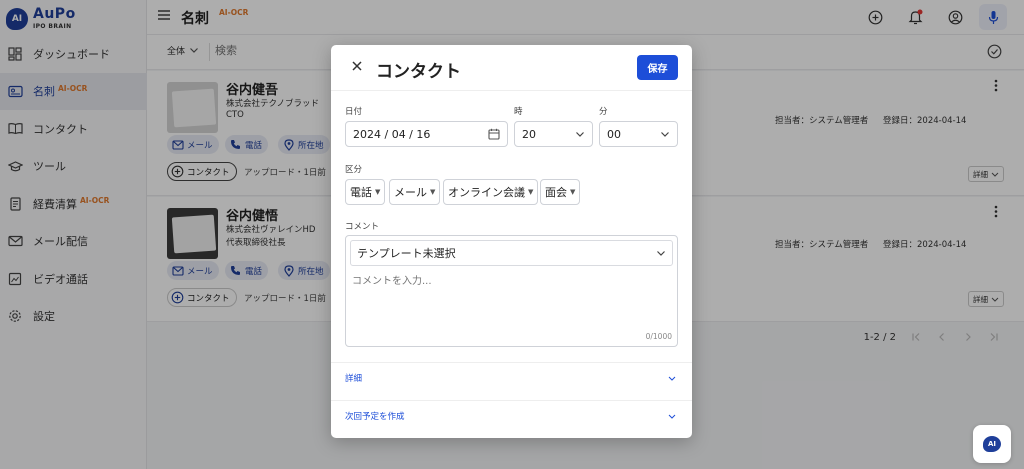  Describe the element at coordinates (658, 336) in the screenshot. I see `comment-counter: 0/1000` at that location.